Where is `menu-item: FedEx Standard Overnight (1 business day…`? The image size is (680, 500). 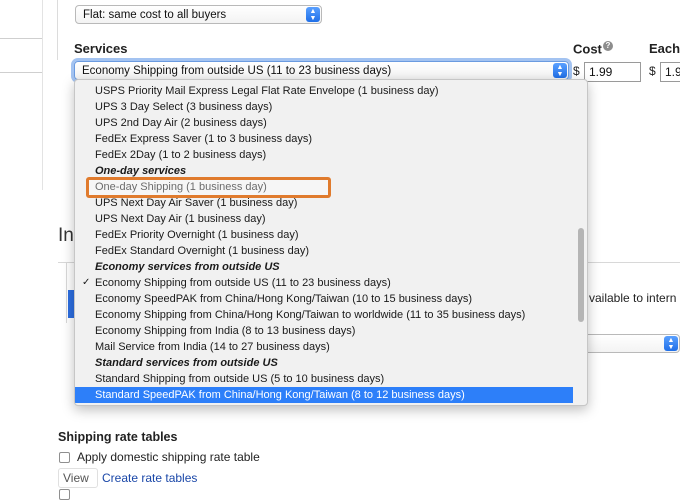
menu-item: FedEx Standard Overnight (1 business day… is located at coordinates (324, 251).